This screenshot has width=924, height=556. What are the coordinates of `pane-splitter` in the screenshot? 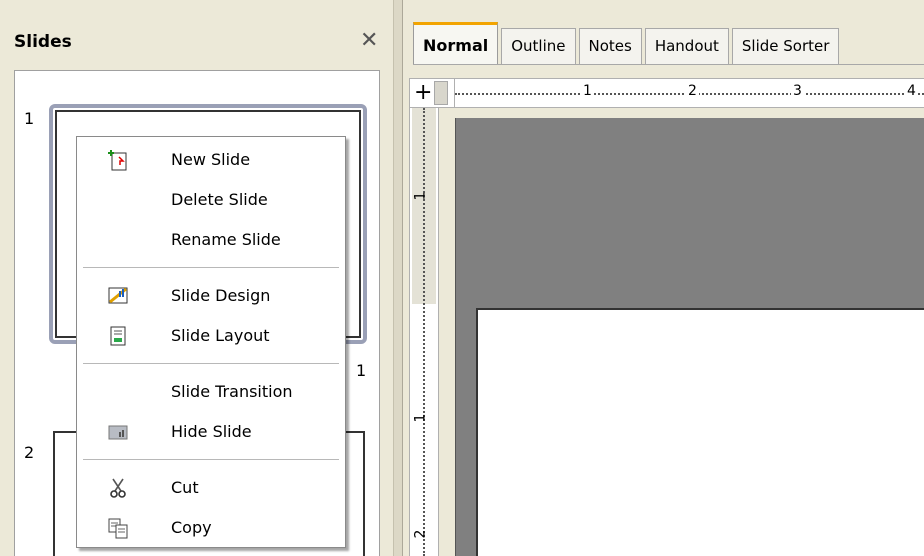 It's located at (398, 278).